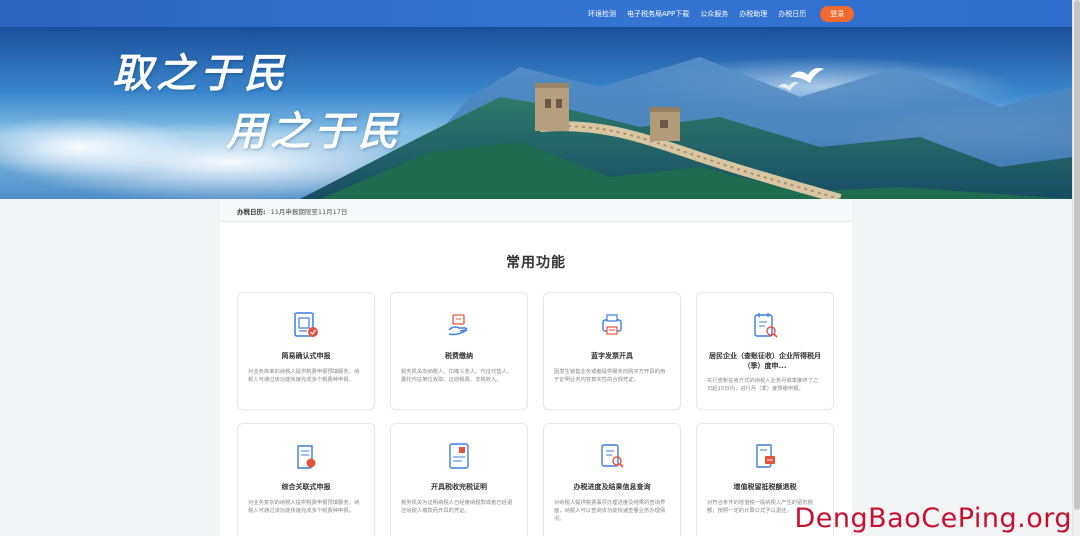  What do you see at coordinates (612, 487) in the screenshot?
I see `card-title: 办税进度及结果信息查询` at bounding box center [612, 487].